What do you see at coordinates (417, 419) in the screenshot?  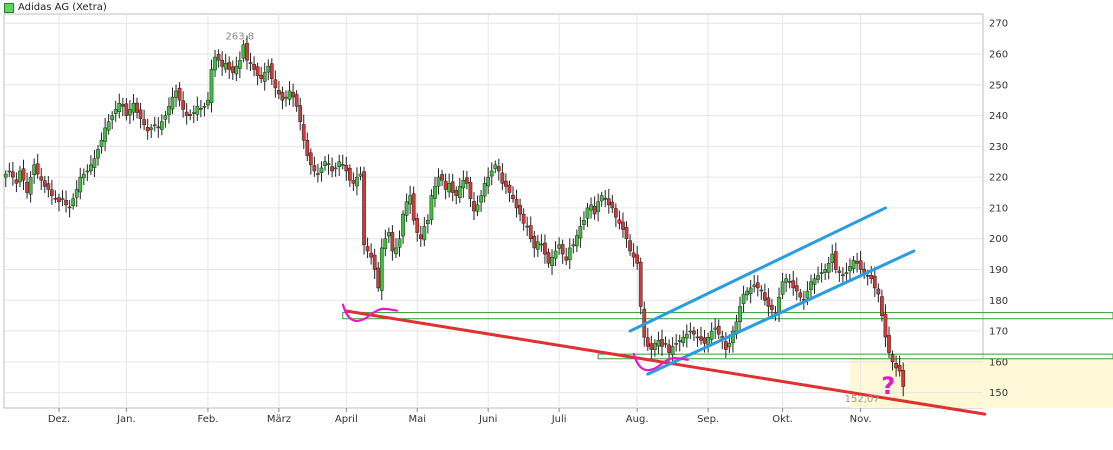 I see `x-tick-label: Mai` at bounding box center [417, 419].